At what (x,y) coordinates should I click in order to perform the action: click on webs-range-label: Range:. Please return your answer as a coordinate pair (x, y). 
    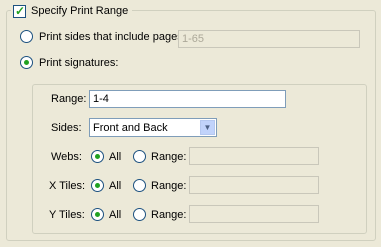
    Looking at the image, I should click on (169, 156).